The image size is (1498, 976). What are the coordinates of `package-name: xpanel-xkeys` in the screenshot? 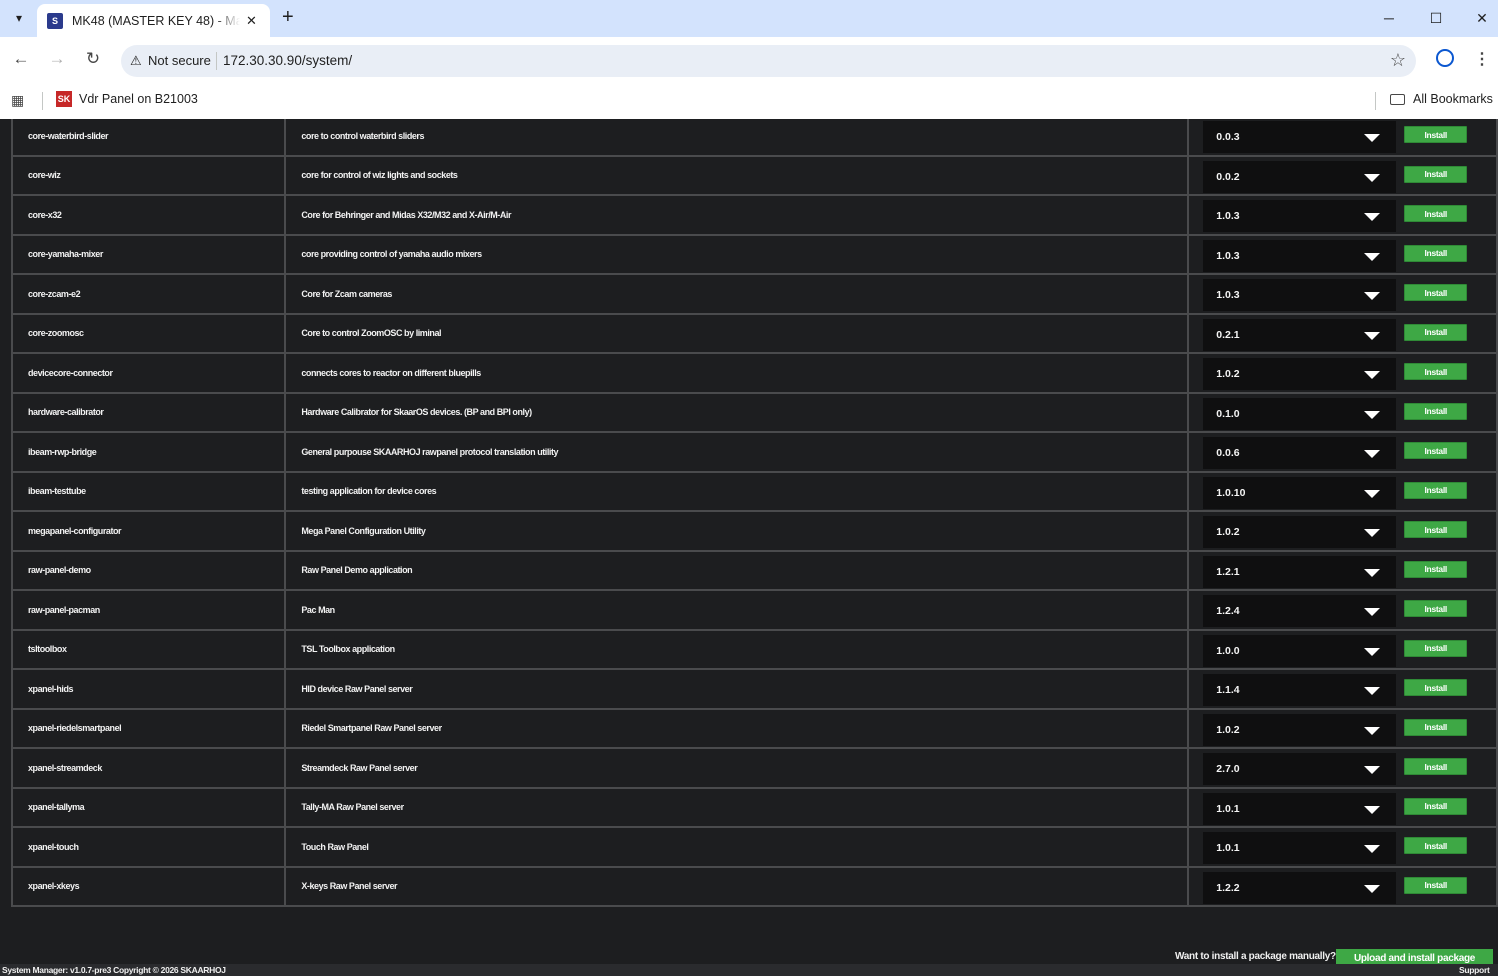 It's located at (148, 886).